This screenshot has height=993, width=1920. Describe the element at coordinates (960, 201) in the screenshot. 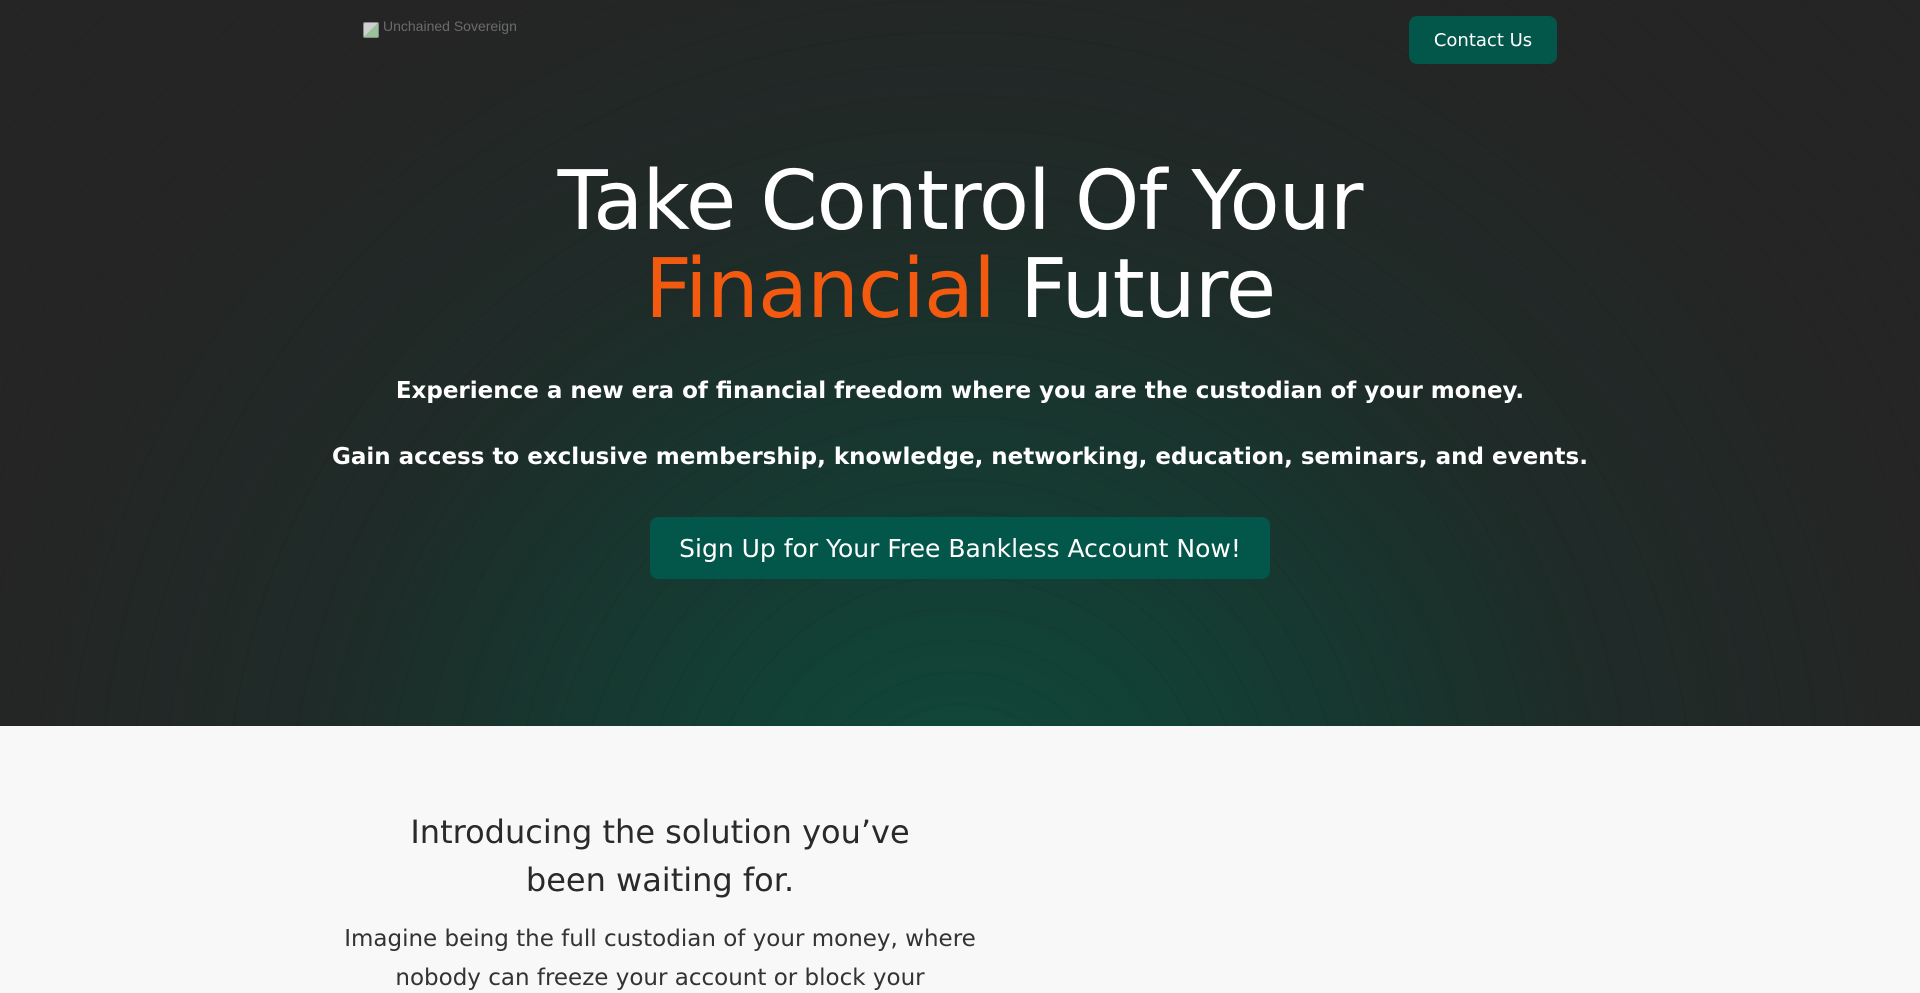

I see `headline-line-1: Take Control Of Your` at that location.